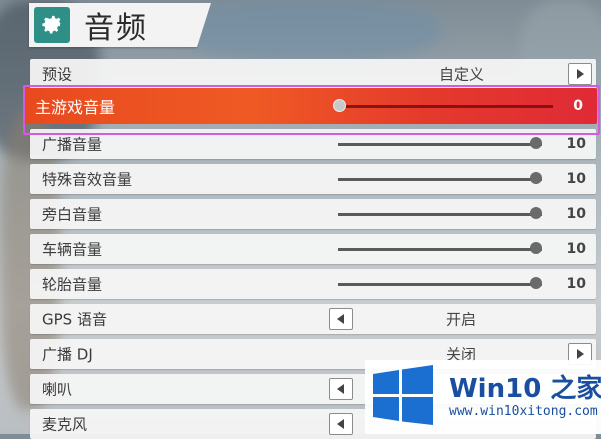 The image size is (601, 439). Describe the element at coordinates (67, 354) in the screenshot. I see `broadcast-dj-label: 广播 DJ` at that location.